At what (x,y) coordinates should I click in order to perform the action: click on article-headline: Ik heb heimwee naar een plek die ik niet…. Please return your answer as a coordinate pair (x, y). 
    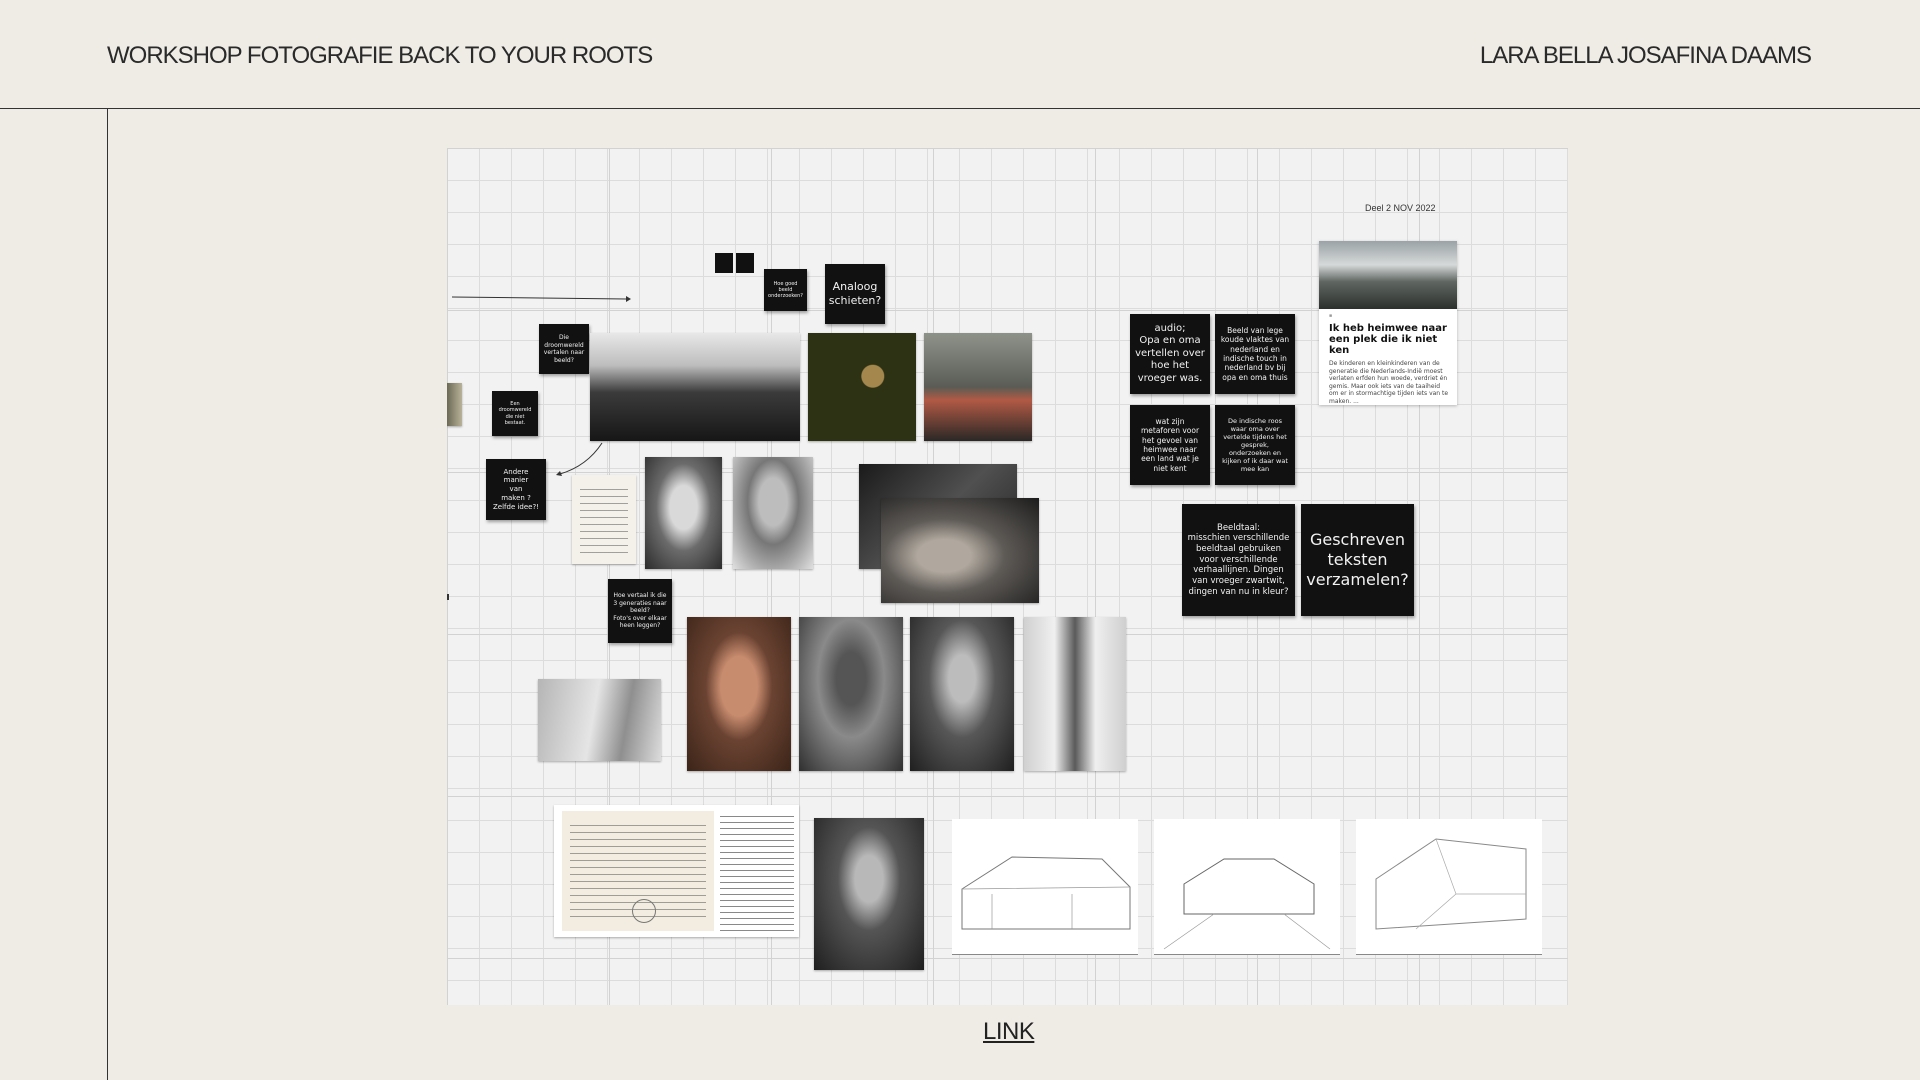
    Looking at the image, I should click on (1388, 339).